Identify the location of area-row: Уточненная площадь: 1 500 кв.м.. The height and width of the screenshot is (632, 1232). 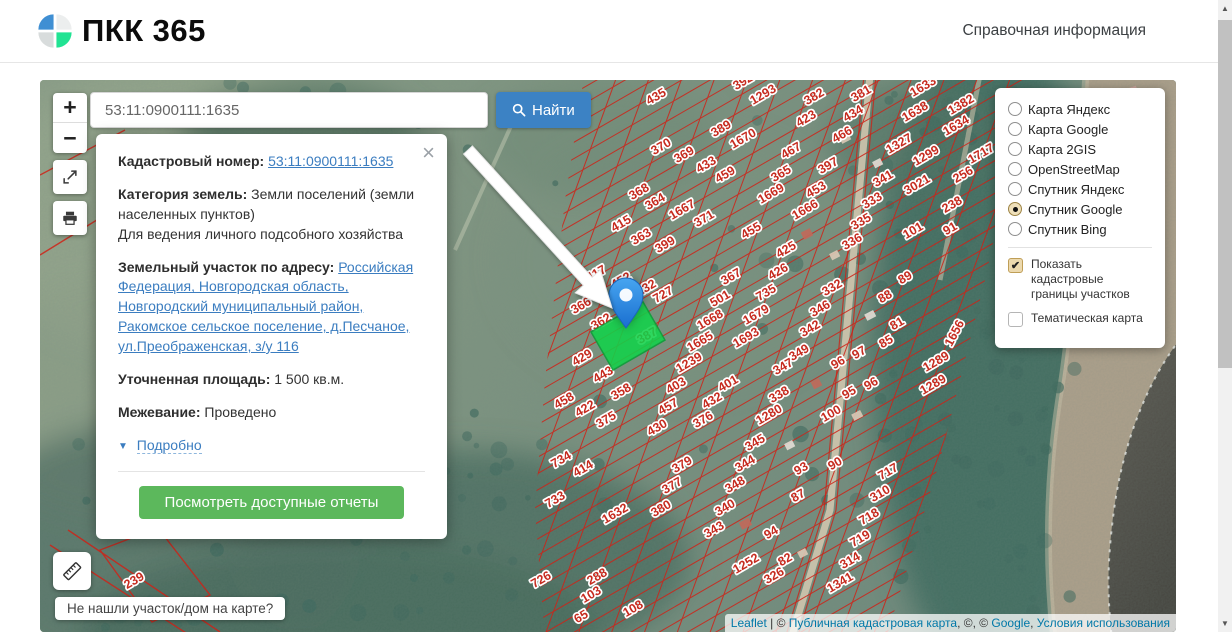
(271, 380).